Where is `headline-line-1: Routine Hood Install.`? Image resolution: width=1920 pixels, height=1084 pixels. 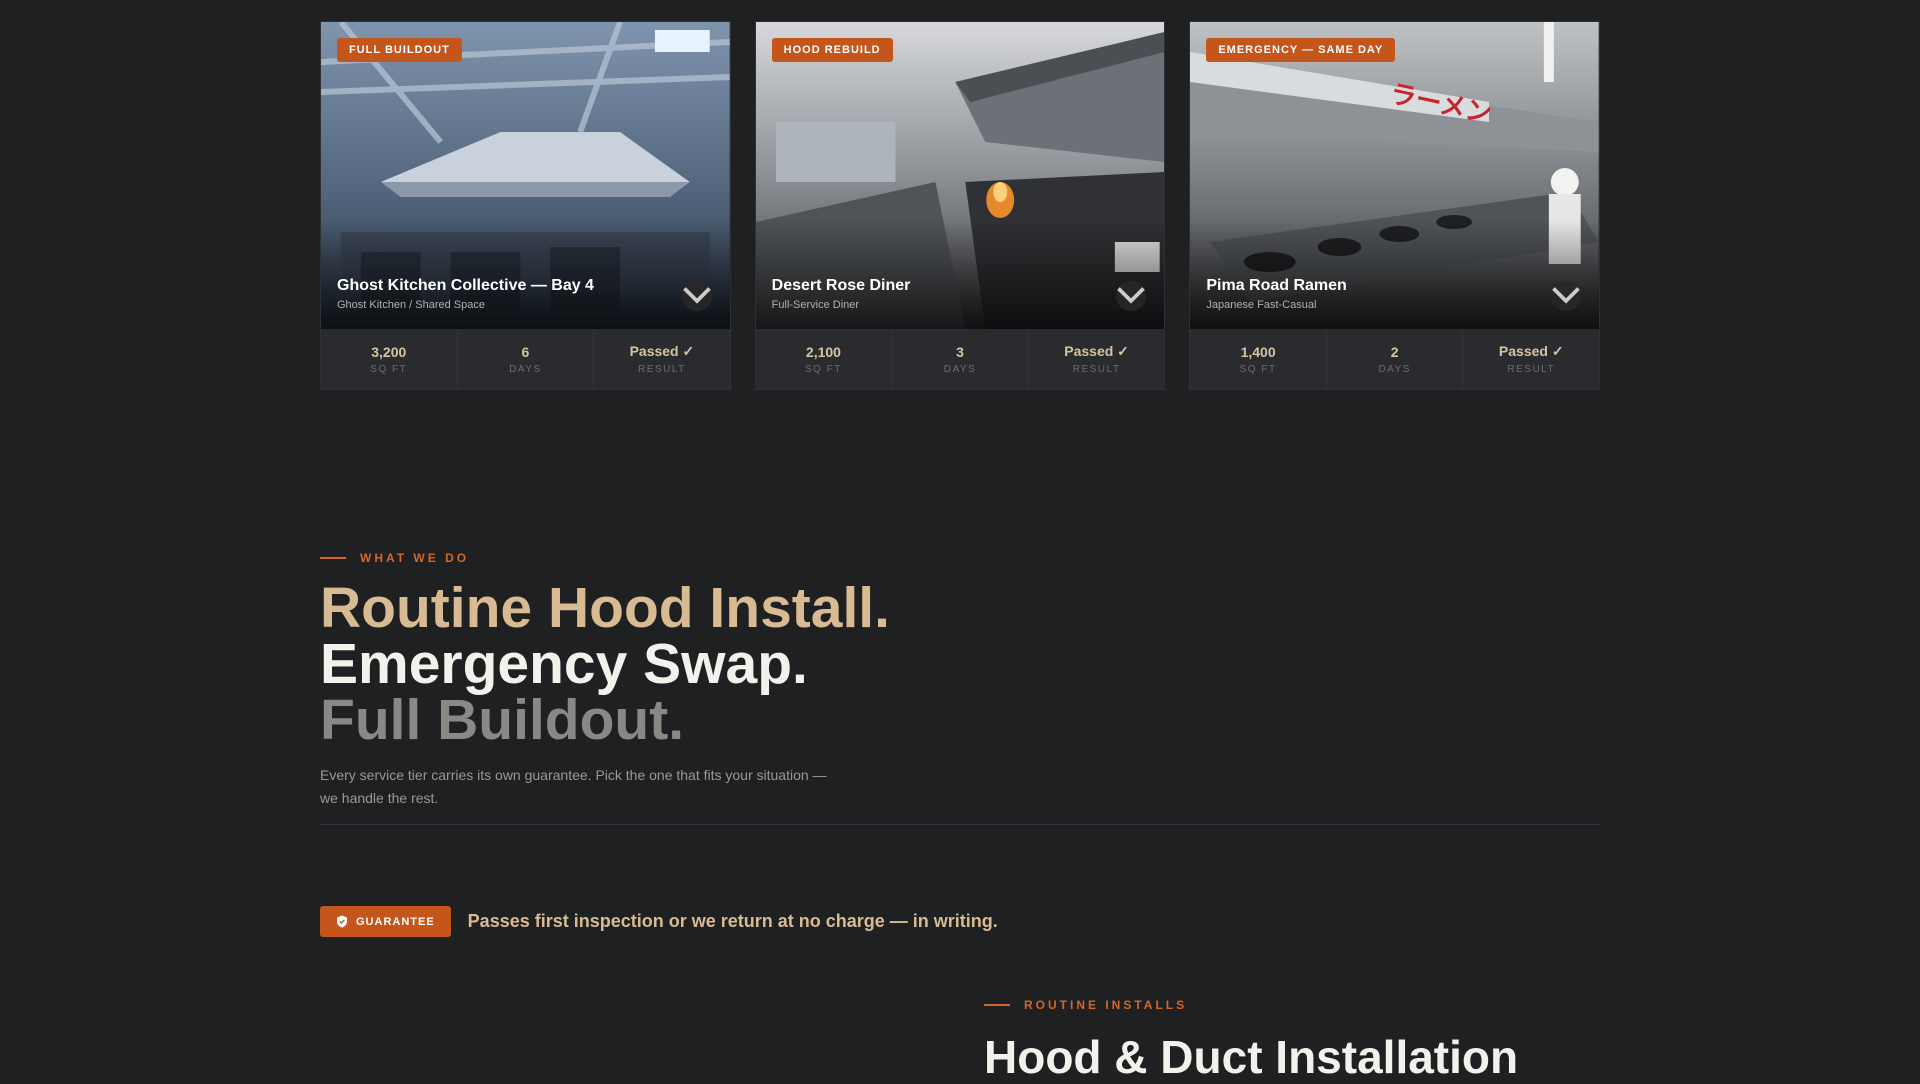
headline-line-1: Routine Hood Install. is located at coordinates (605, 608).